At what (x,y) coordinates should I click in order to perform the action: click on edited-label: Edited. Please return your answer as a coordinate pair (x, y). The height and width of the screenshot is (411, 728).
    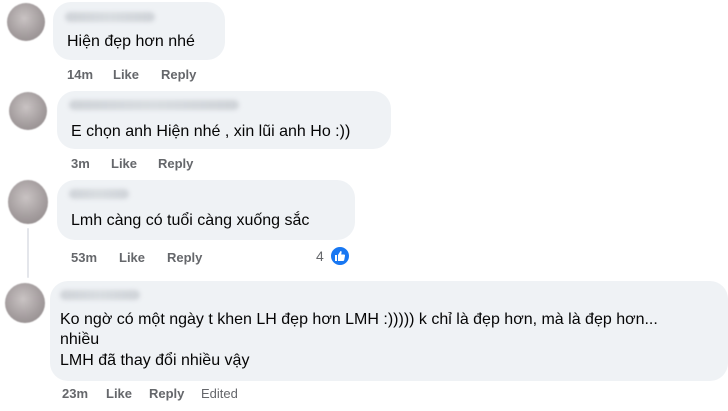
    Looking at the image, I should click on (219, 393).